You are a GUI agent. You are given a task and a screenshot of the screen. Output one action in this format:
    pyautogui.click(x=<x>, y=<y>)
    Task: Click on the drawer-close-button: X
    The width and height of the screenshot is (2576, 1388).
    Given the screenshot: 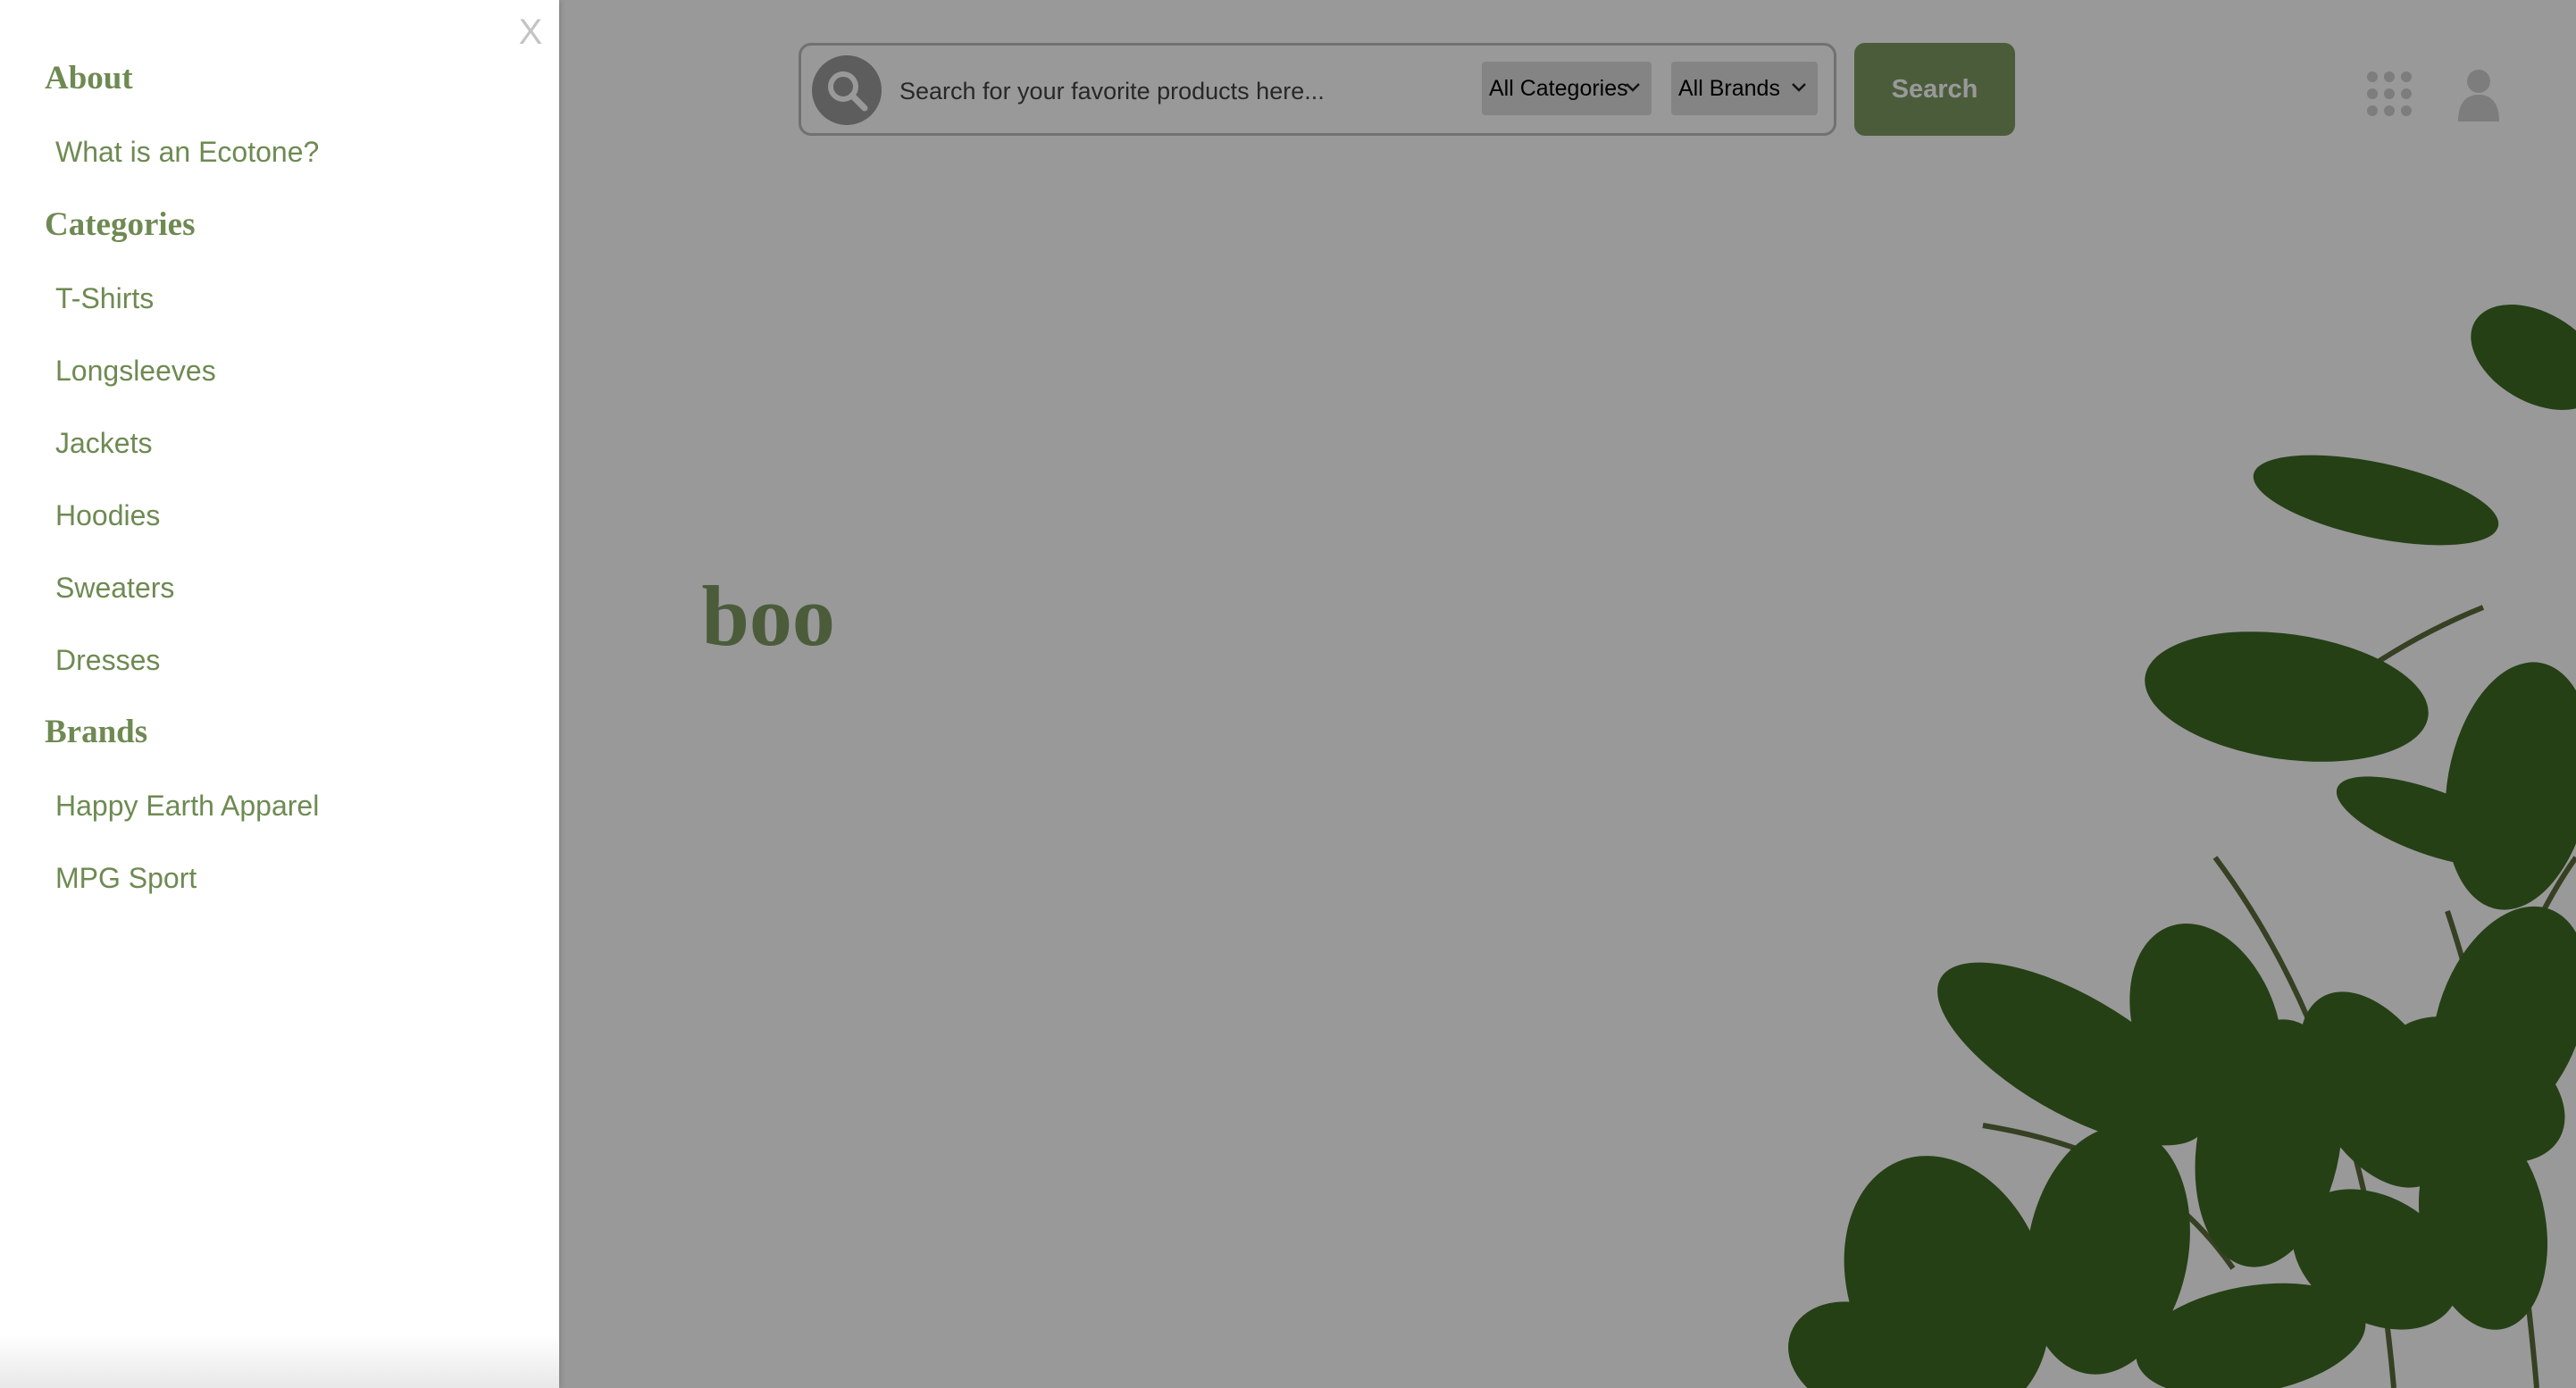 What is the action you would take?
    pyautogui.click(x=531, y=32)
    